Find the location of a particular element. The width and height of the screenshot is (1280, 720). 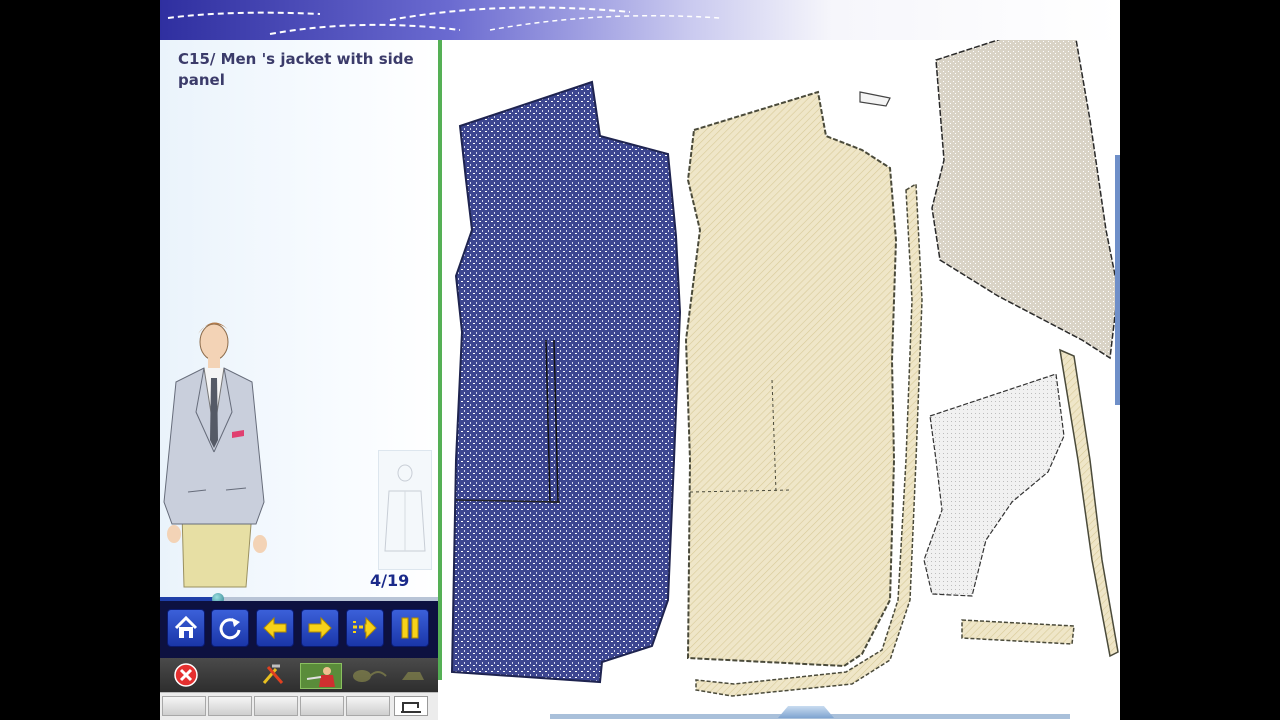

iron-button is located at coordinates (413, 675).